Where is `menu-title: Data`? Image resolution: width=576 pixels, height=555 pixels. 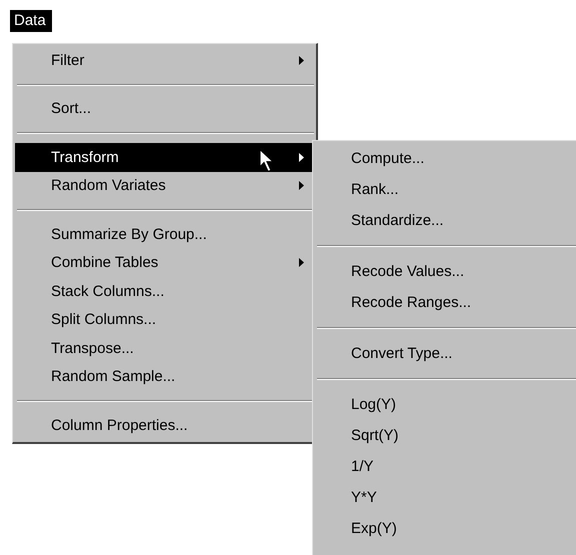 menu-title: Data is located at coordinates (31, 21).